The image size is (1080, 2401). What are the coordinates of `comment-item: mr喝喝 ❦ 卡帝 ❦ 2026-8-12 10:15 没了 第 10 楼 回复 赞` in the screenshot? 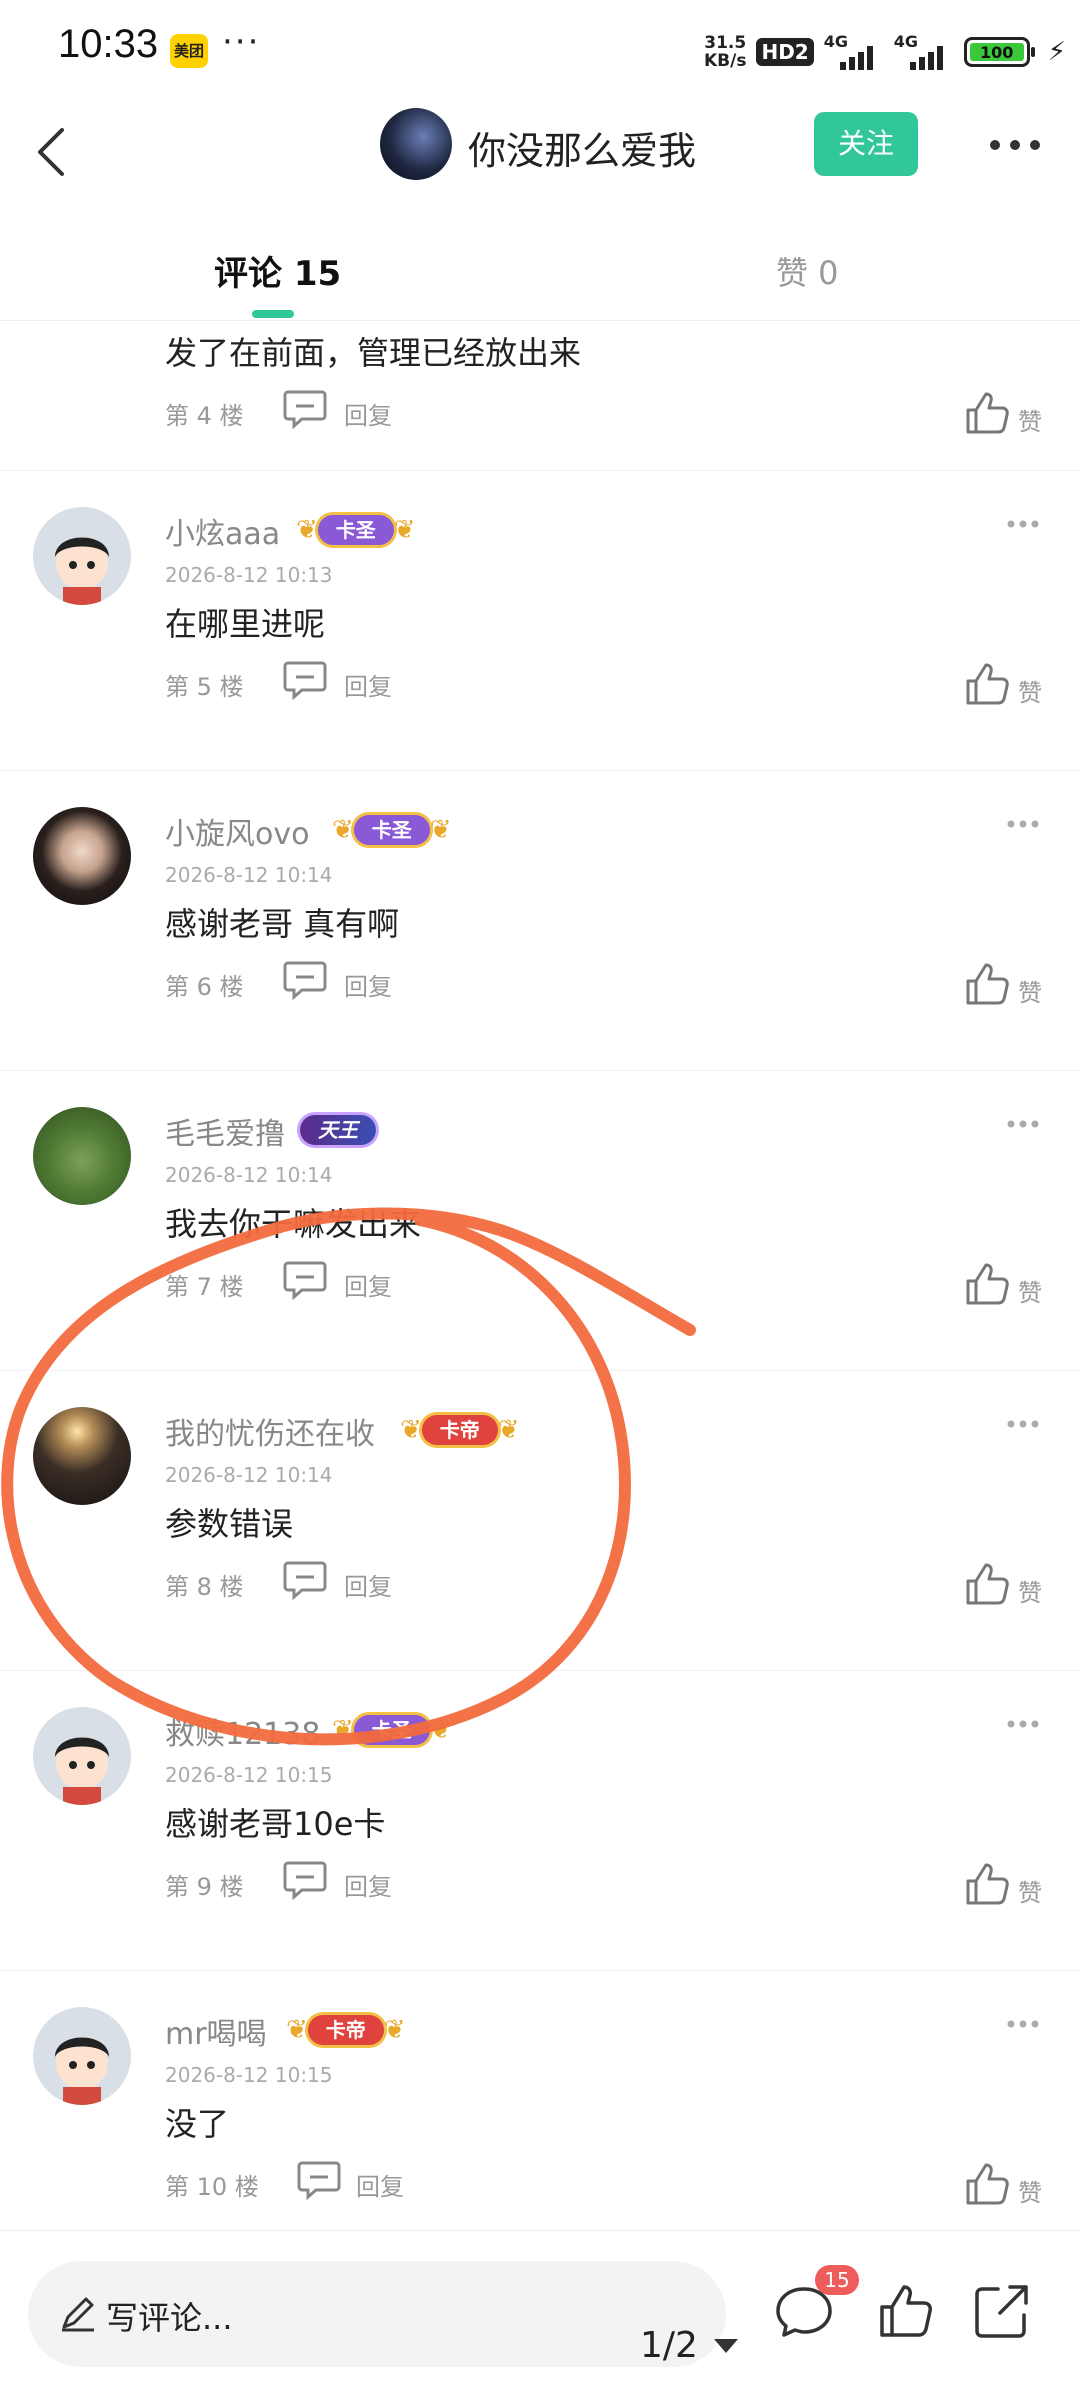 It's located at (540, 2100).